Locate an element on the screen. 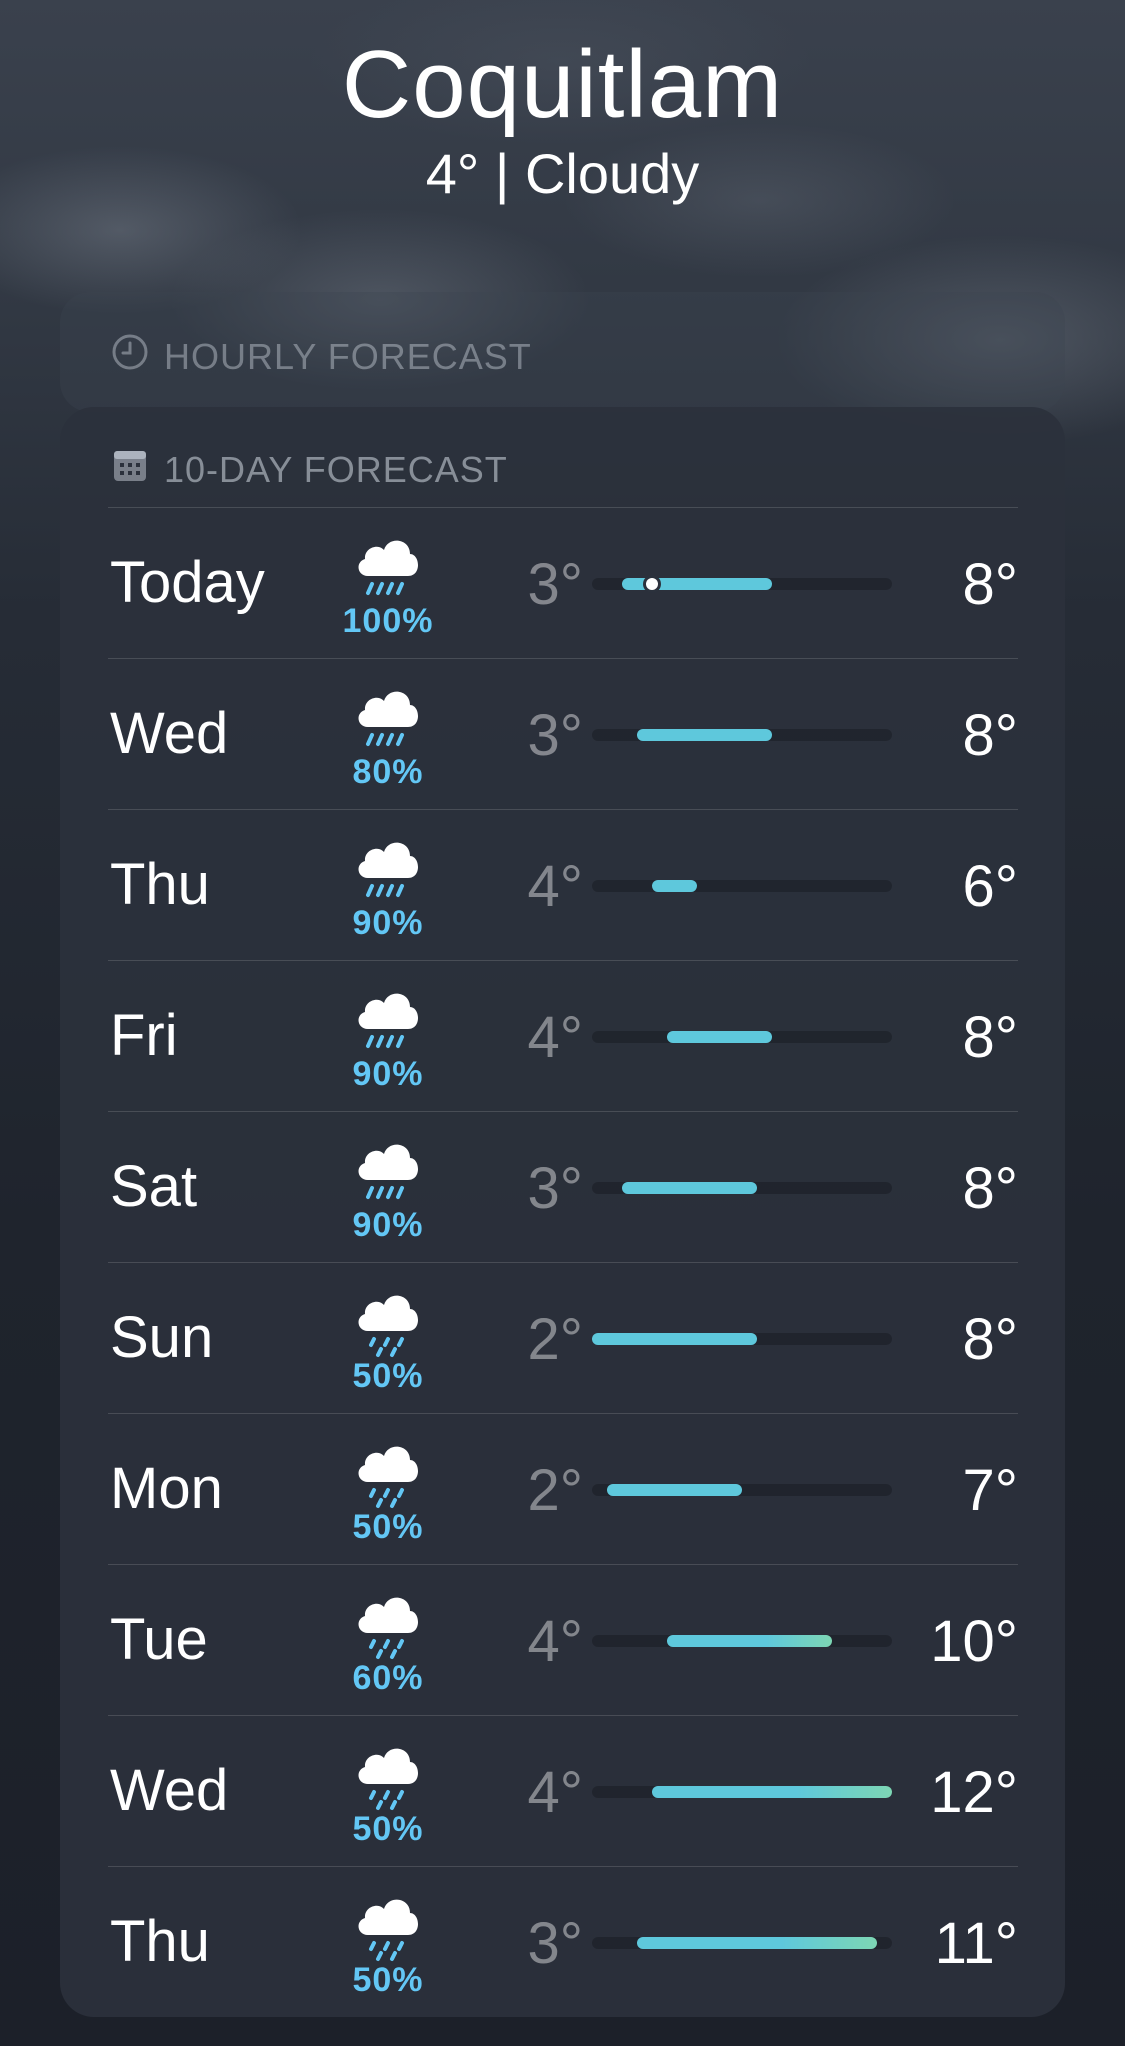 The image size is (1125, 2046). forecast-day: Sun is located at coordinates (162, 1337).